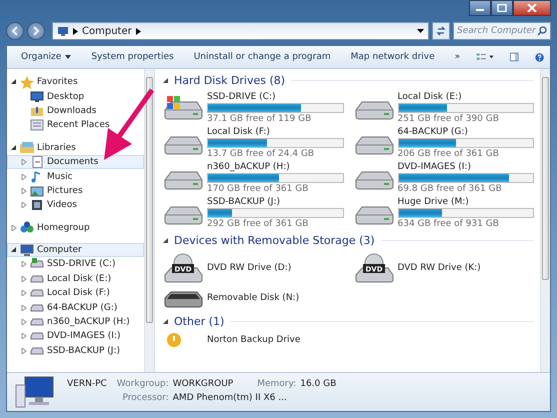 This screenshot has height=418, width=557. What do you see at coordinates (75, 293) in the screenshot?
I see `nav-item: Local Disk (F:)` at bounding box center [75, 293].